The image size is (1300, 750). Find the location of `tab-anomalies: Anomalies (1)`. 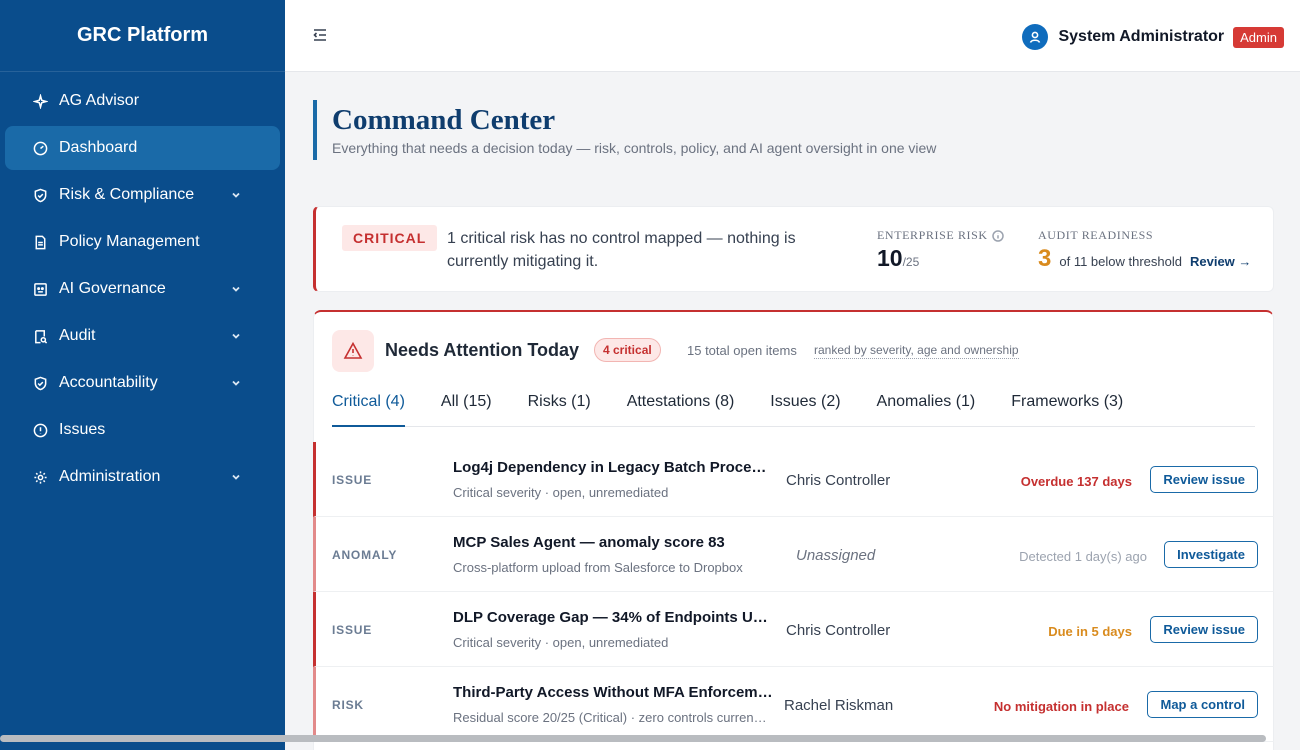

tab-anomalies: Anomalies (1) is located at coordinates (926, 408).